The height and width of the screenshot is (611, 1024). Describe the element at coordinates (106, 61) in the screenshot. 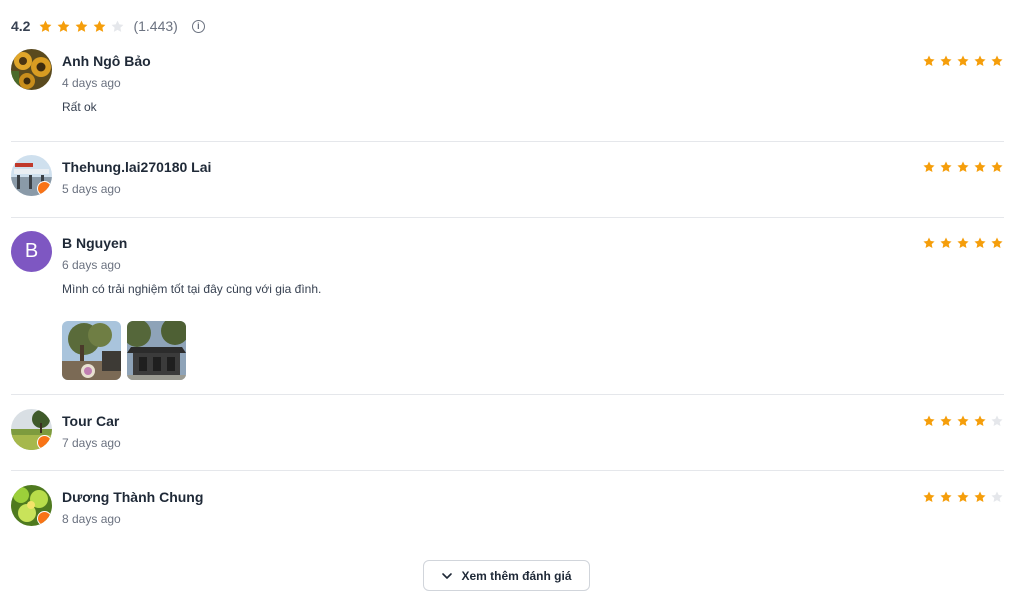

I see `reviewer-name: Anh Ngô Bảo` at that location.